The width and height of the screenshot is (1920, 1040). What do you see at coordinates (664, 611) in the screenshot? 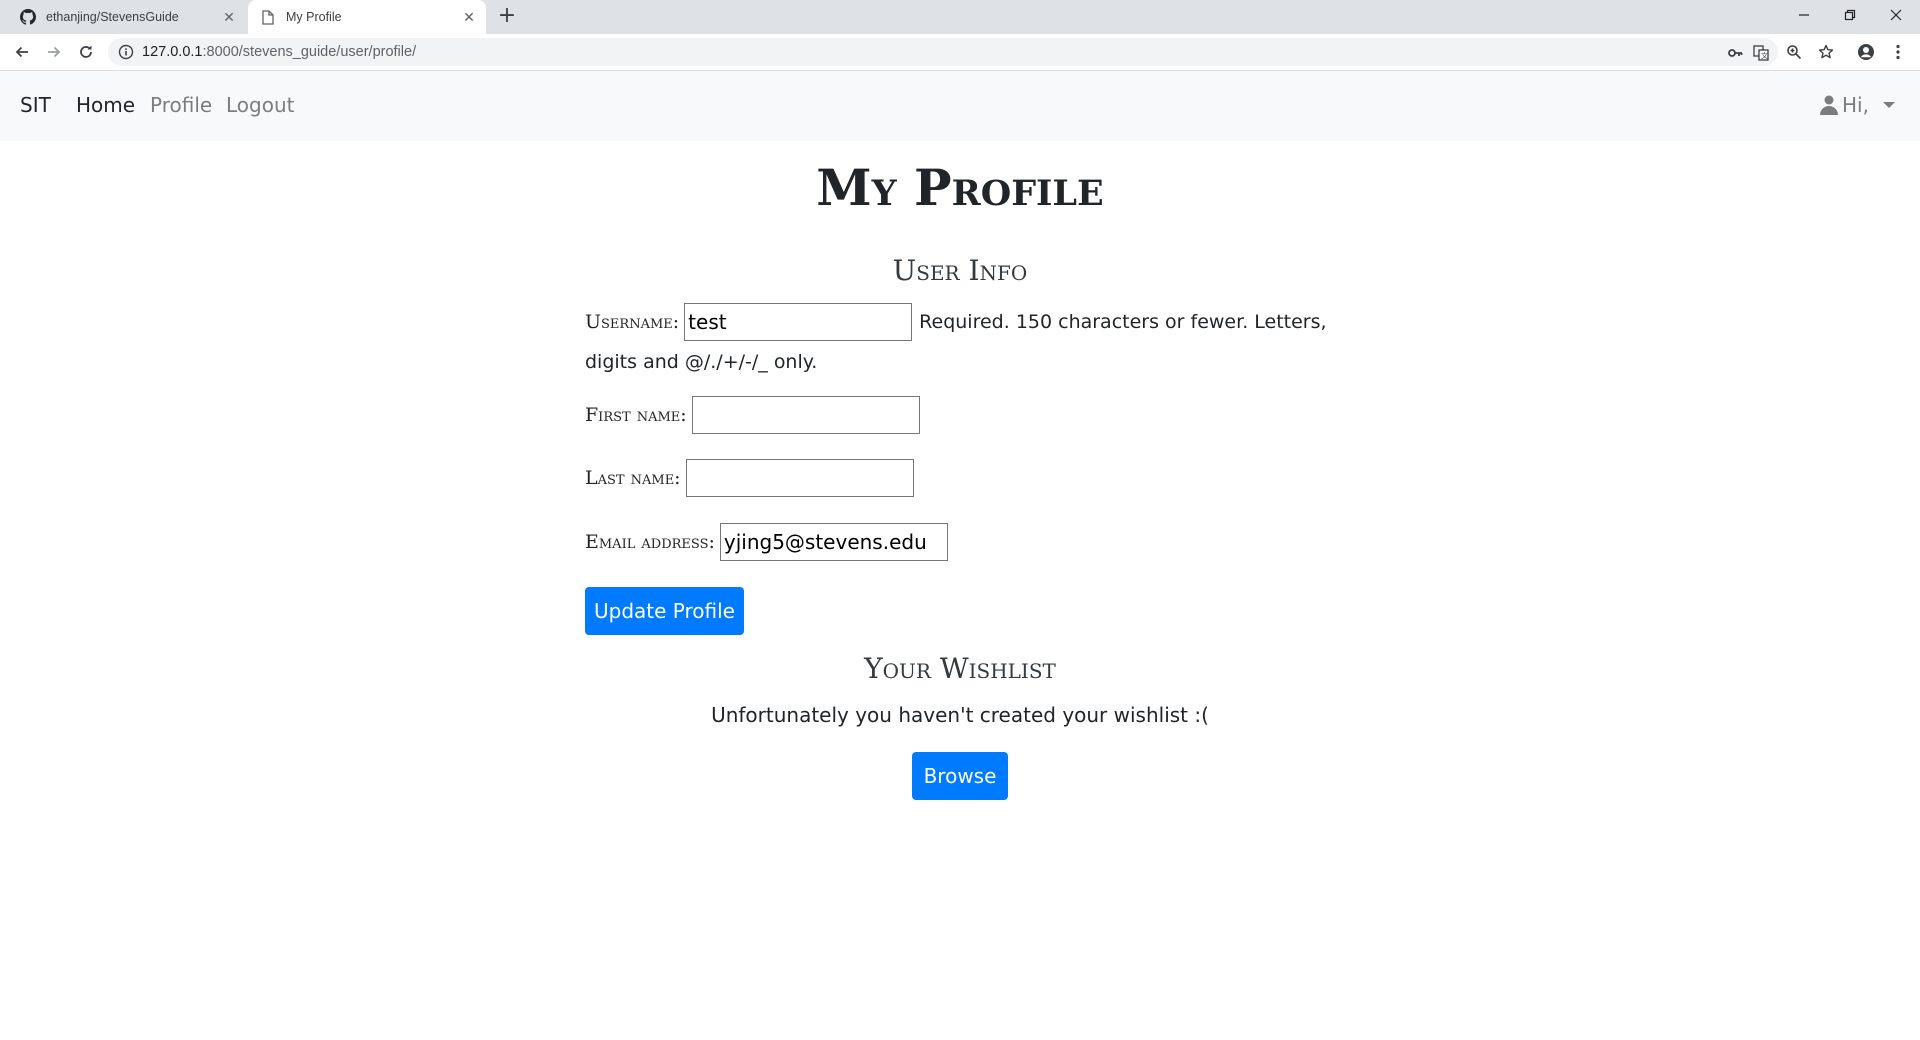
I see `update-profile-button: Update Profile` at bounding box center [664, 611].